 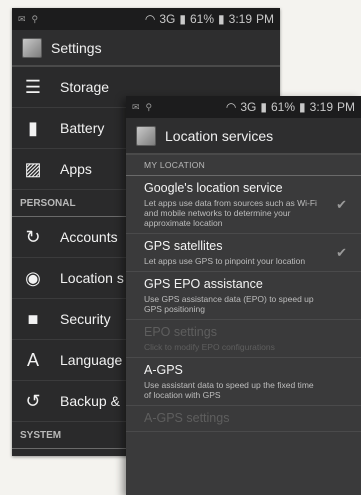 What do you see at coordinates (243, 419) in the screenshot?
I see `pref-a-gps-settings: A-GPS settings` at bounding box center [243, 419].